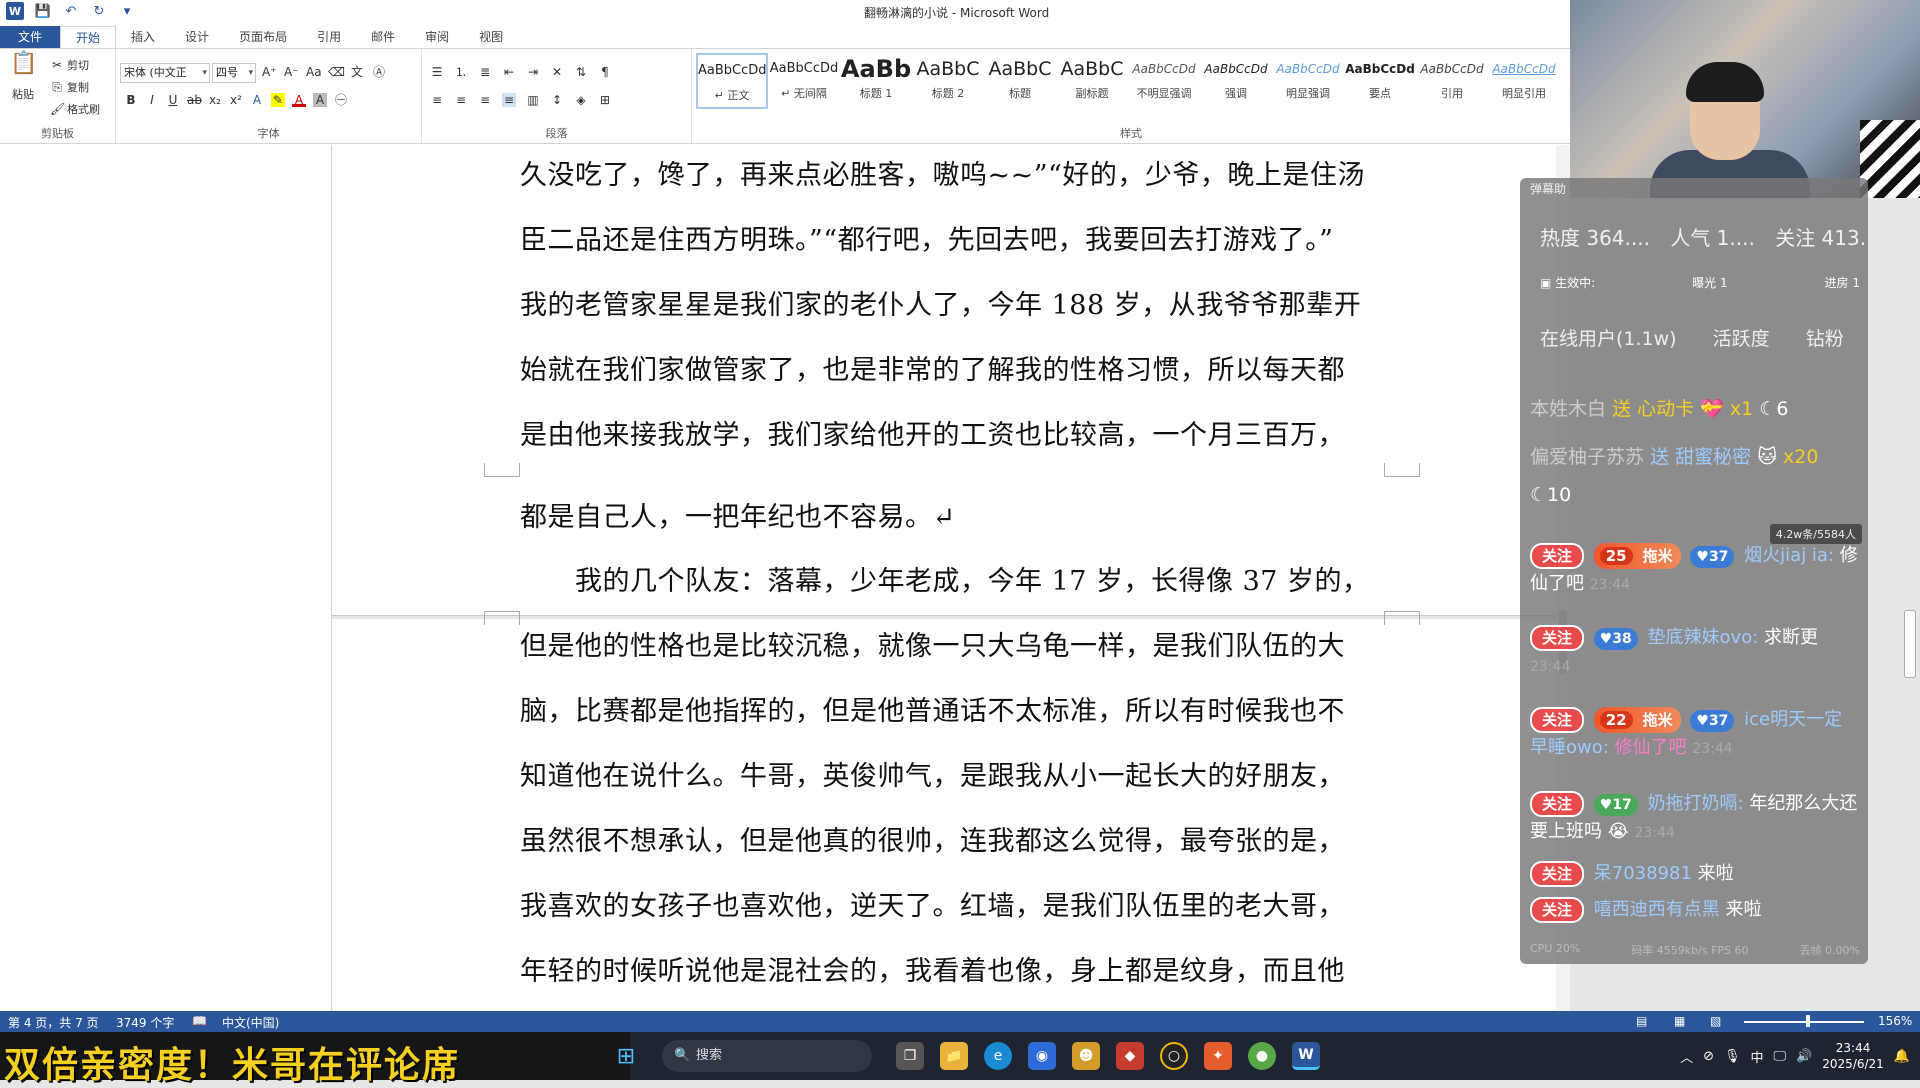 This screenshot has height=1088, width=1920. What do you see at coordinates (509, 72) in the screenshot?
I see `decrease-indent-icon: ⇤` at bounding box center [509, 72].